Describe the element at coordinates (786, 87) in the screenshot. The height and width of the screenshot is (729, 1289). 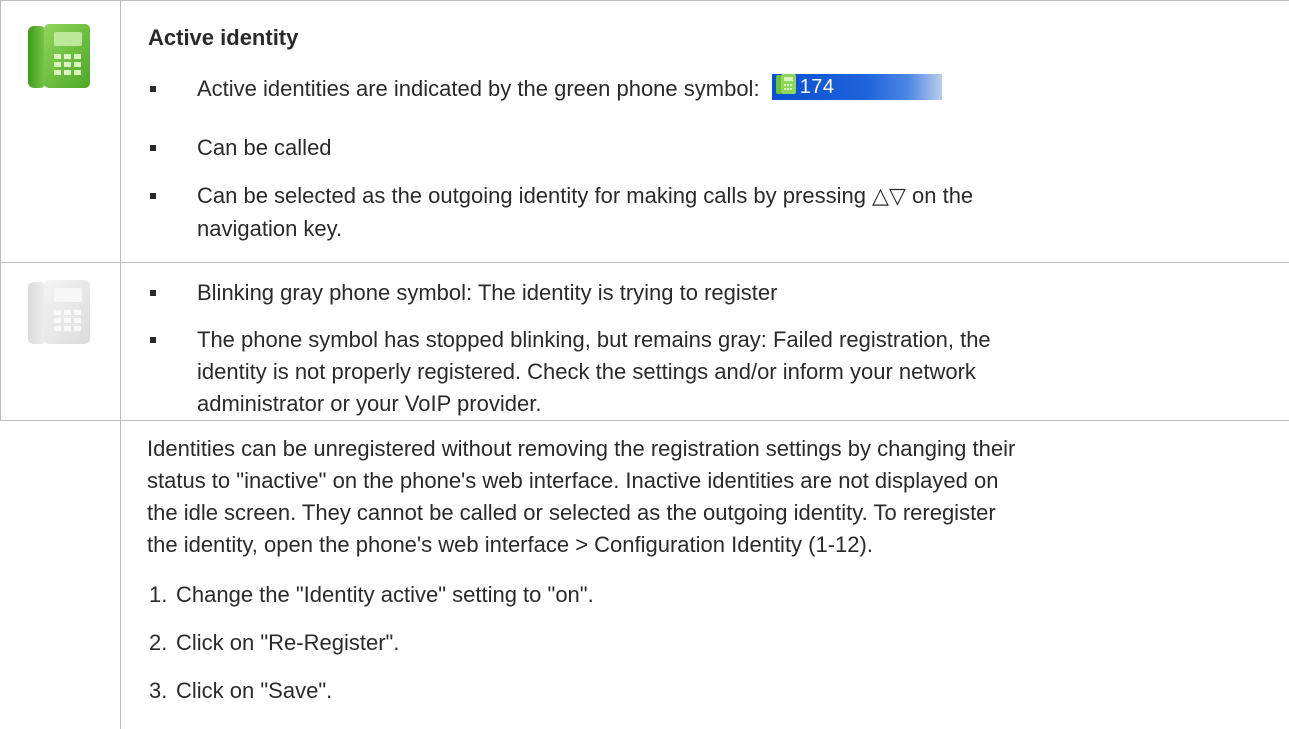
I see `mini-green-phone-icon` at that location.